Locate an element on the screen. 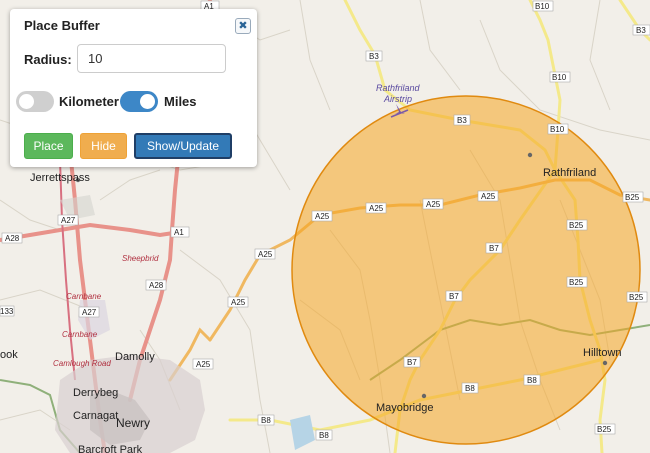 The image size is (650, 453). road-shield-a28-1: A28 is located at coordinates (12, 238).